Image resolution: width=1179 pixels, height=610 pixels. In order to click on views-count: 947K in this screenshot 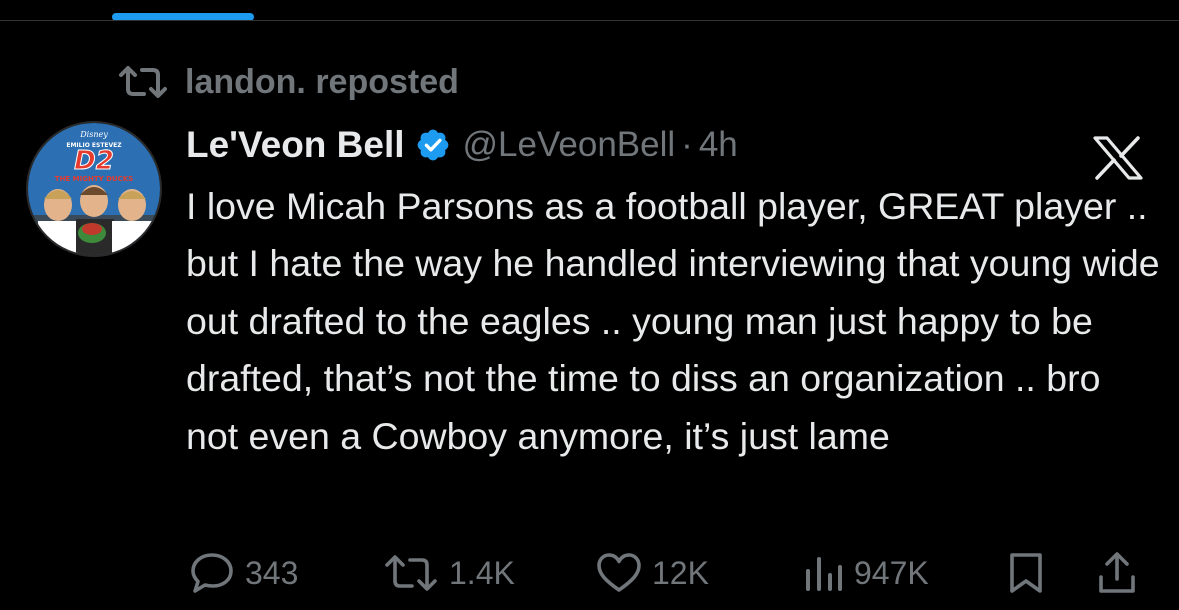, I will do `click(891, 572)`.